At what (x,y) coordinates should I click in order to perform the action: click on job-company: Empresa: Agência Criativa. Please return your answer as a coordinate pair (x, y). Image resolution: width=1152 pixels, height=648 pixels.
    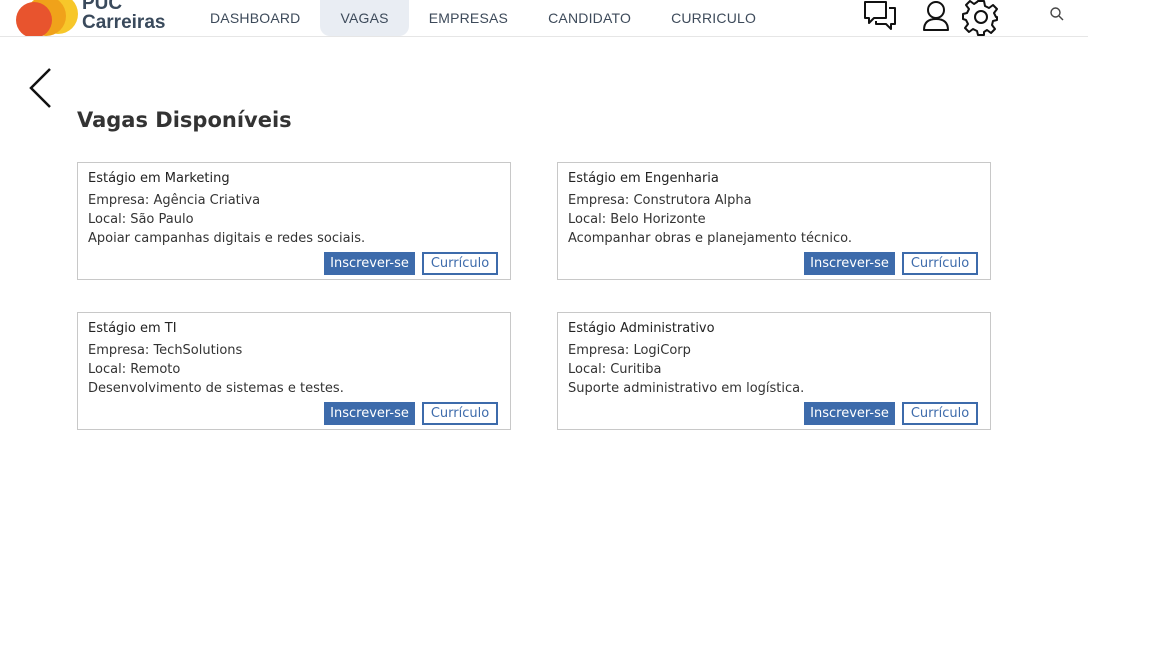
    Looking at the image, I should click on (174, 200).